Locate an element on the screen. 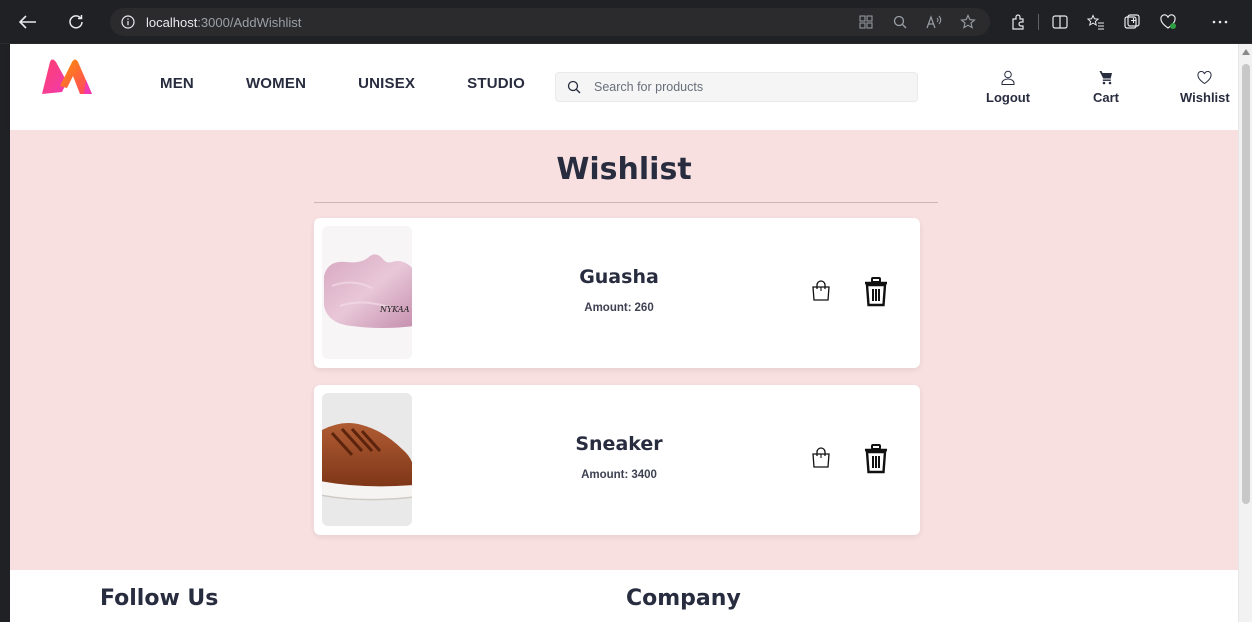 This screenshot has width=1252, height=622. cart-icon is located at coordinates (1106, 79).